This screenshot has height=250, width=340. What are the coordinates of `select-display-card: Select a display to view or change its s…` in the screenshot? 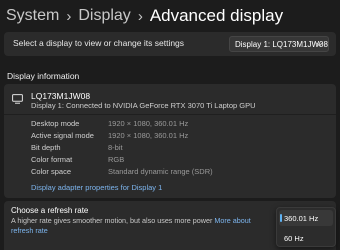 It's located at (170, 44).